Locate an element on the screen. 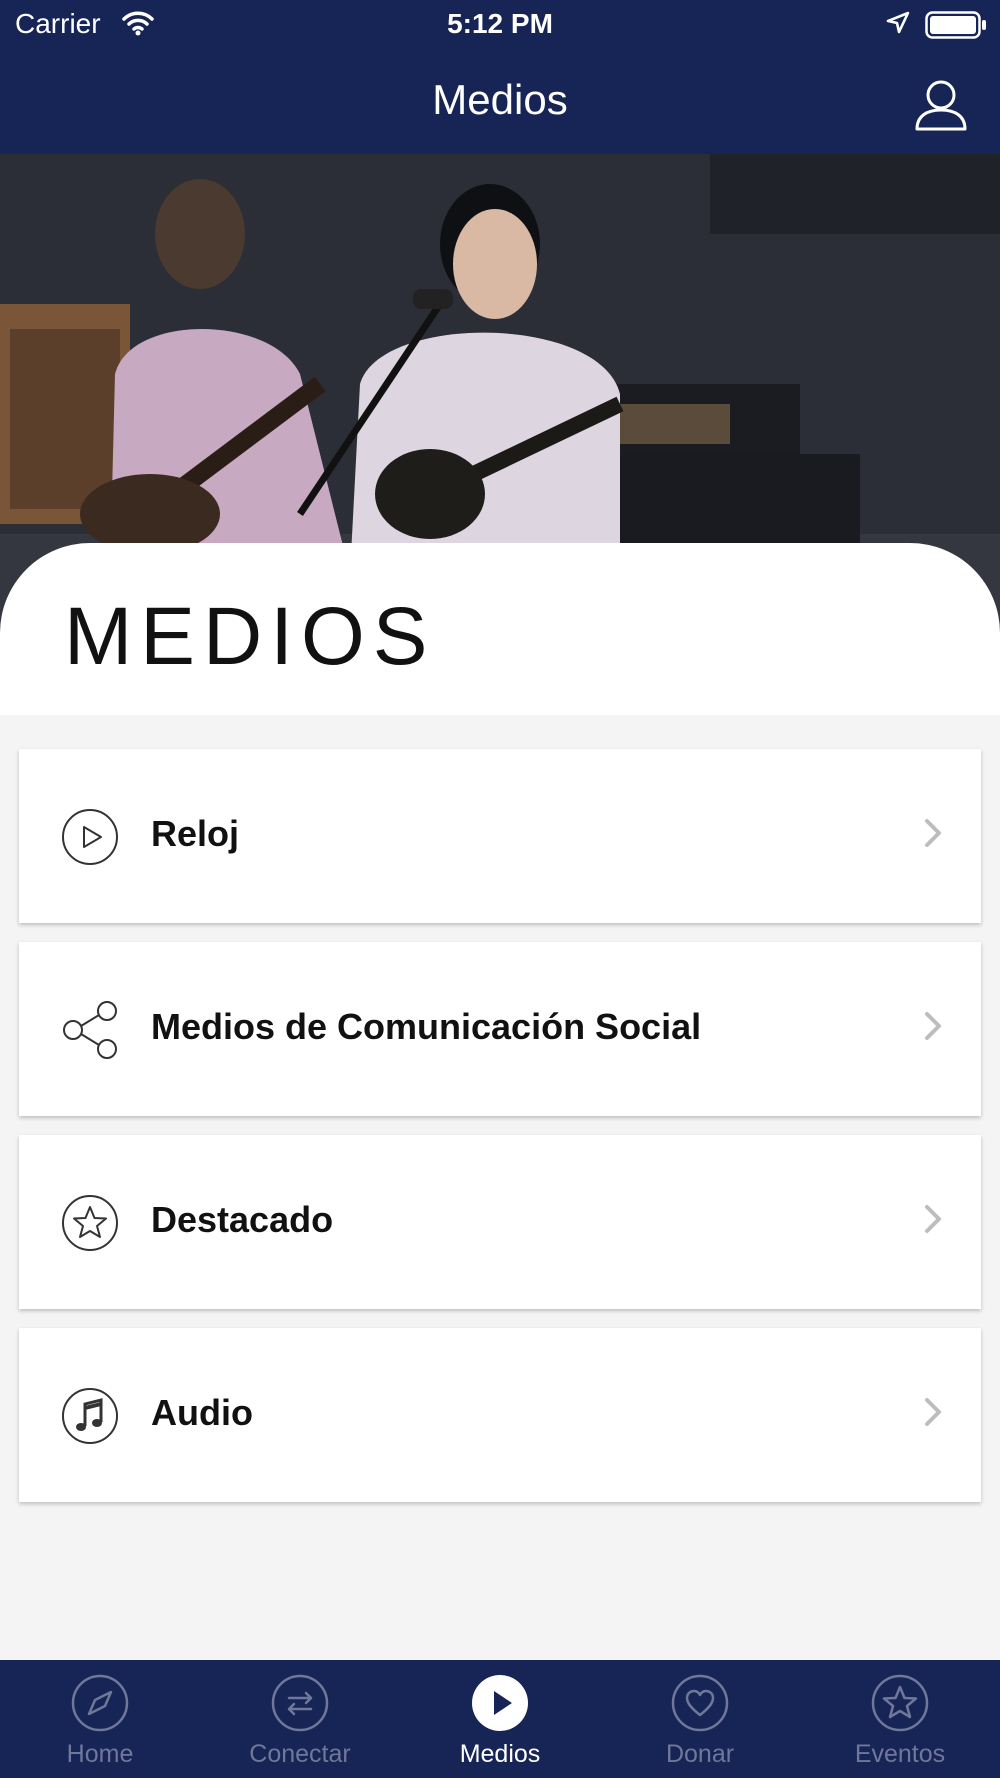  status-time: 5:12 PM is located at coordinates (500, 23).